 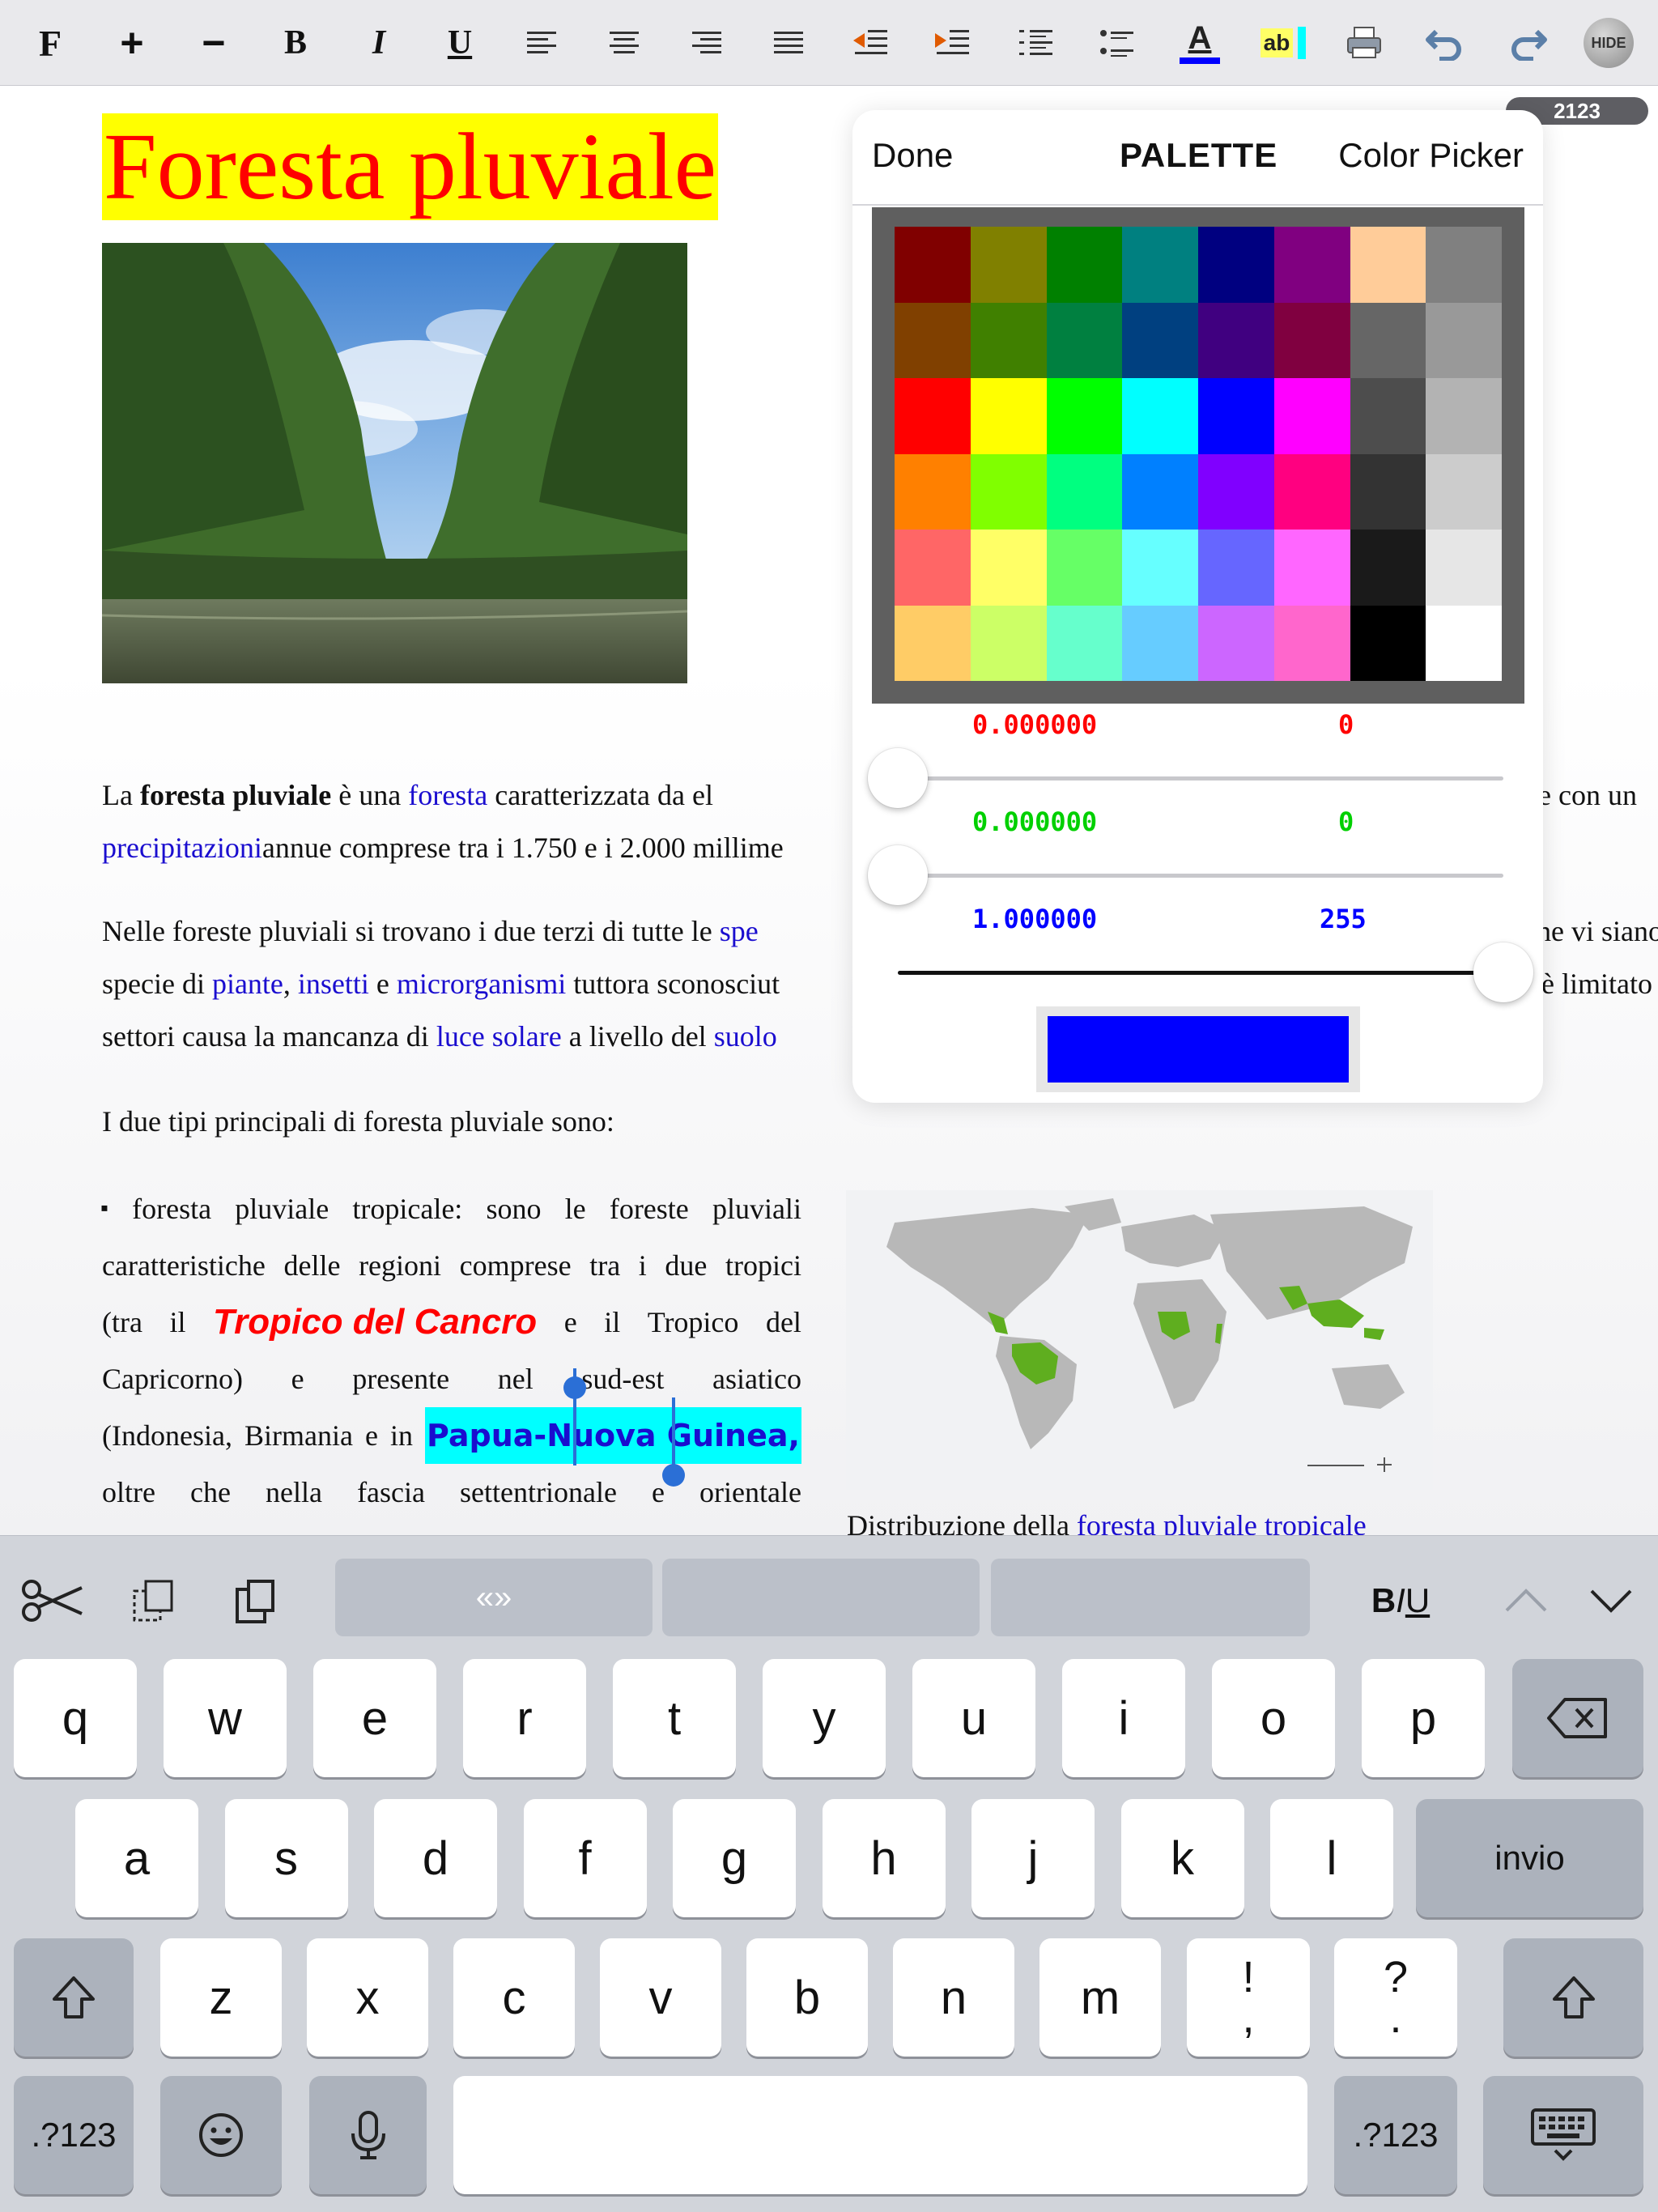 What do you see at coordinates (494, 1598) in the screenshot?
I see `suggestion-quotes: «»` at bounding box center [494, 1598].